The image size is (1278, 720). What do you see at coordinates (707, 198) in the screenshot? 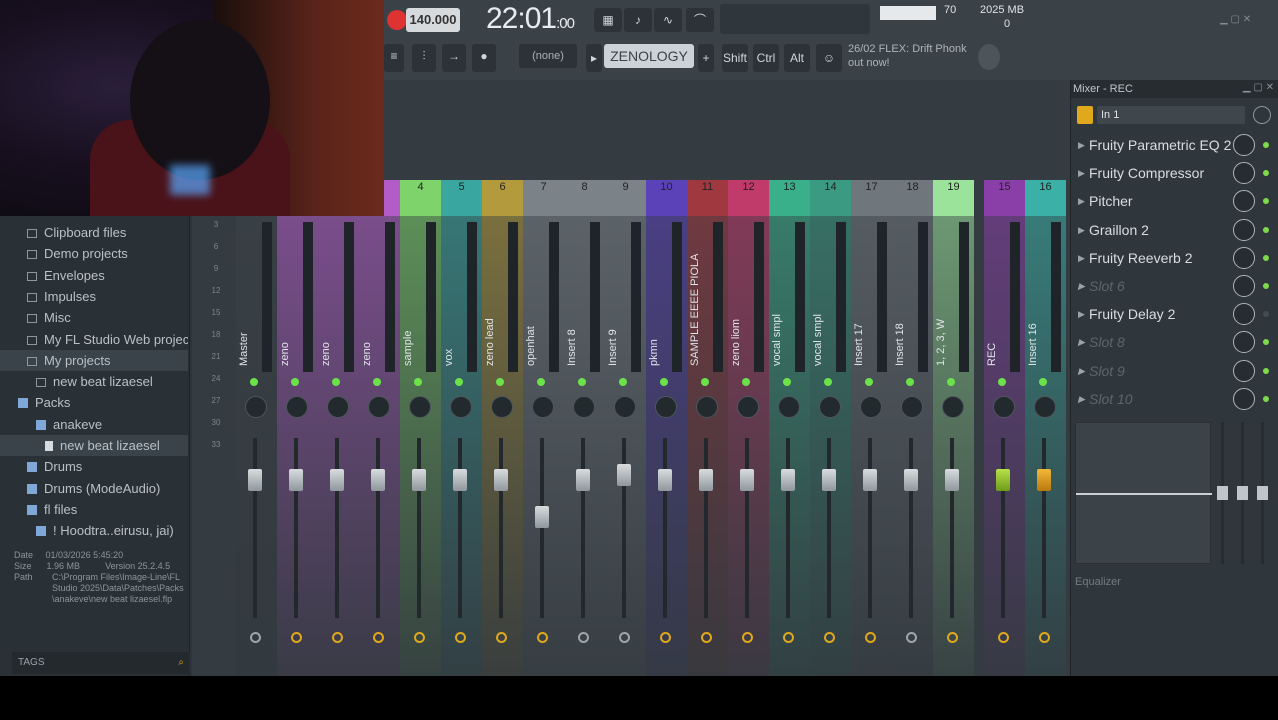
I see `strip-number: 11` at bounding box center [707, 198].